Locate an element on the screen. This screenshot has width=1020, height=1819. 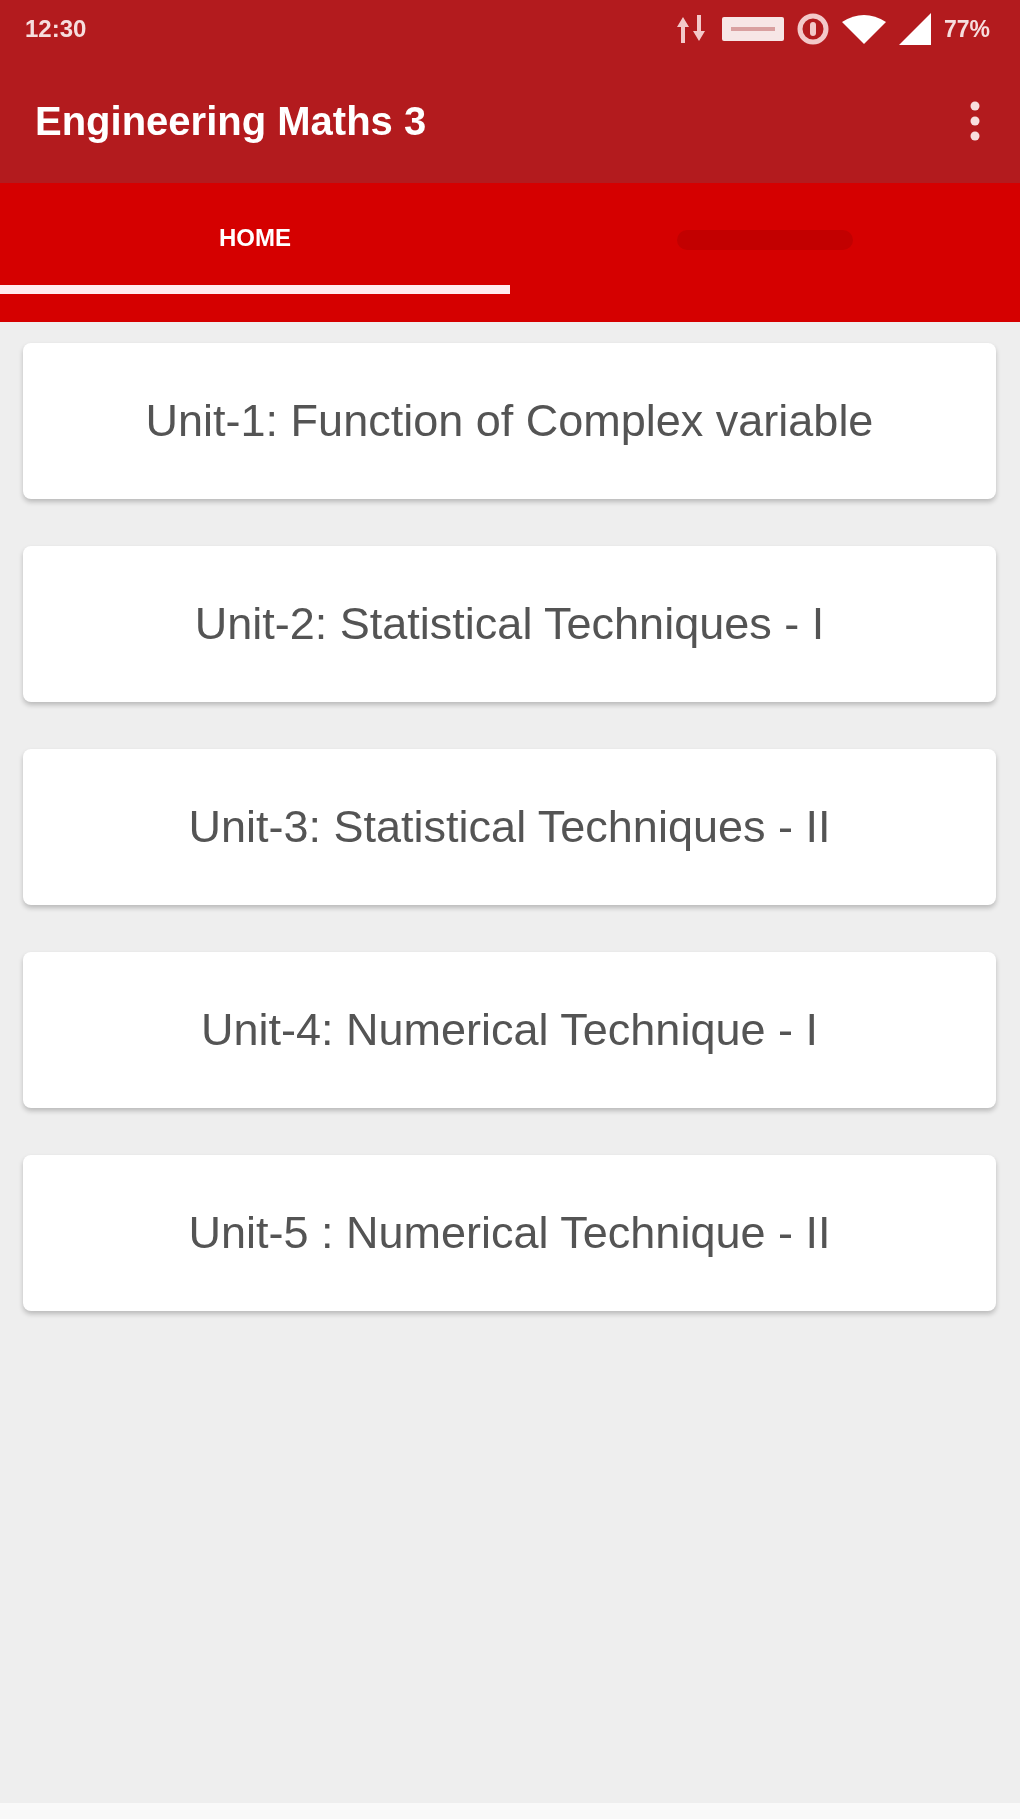
clock-time: 12:30 is located at coordinates (56, 29).